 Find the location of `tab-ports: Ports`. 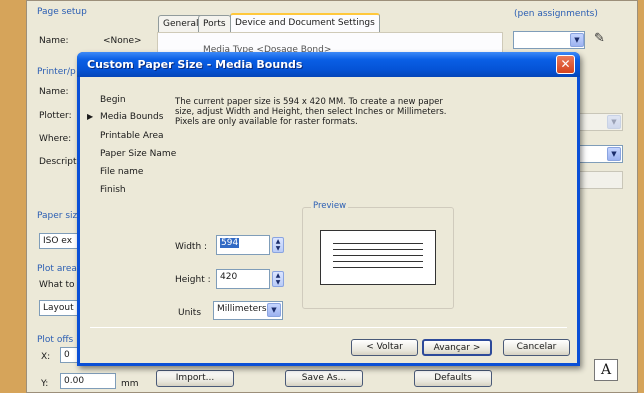

tab-ports: Ports is located at coordinates (214, 23).